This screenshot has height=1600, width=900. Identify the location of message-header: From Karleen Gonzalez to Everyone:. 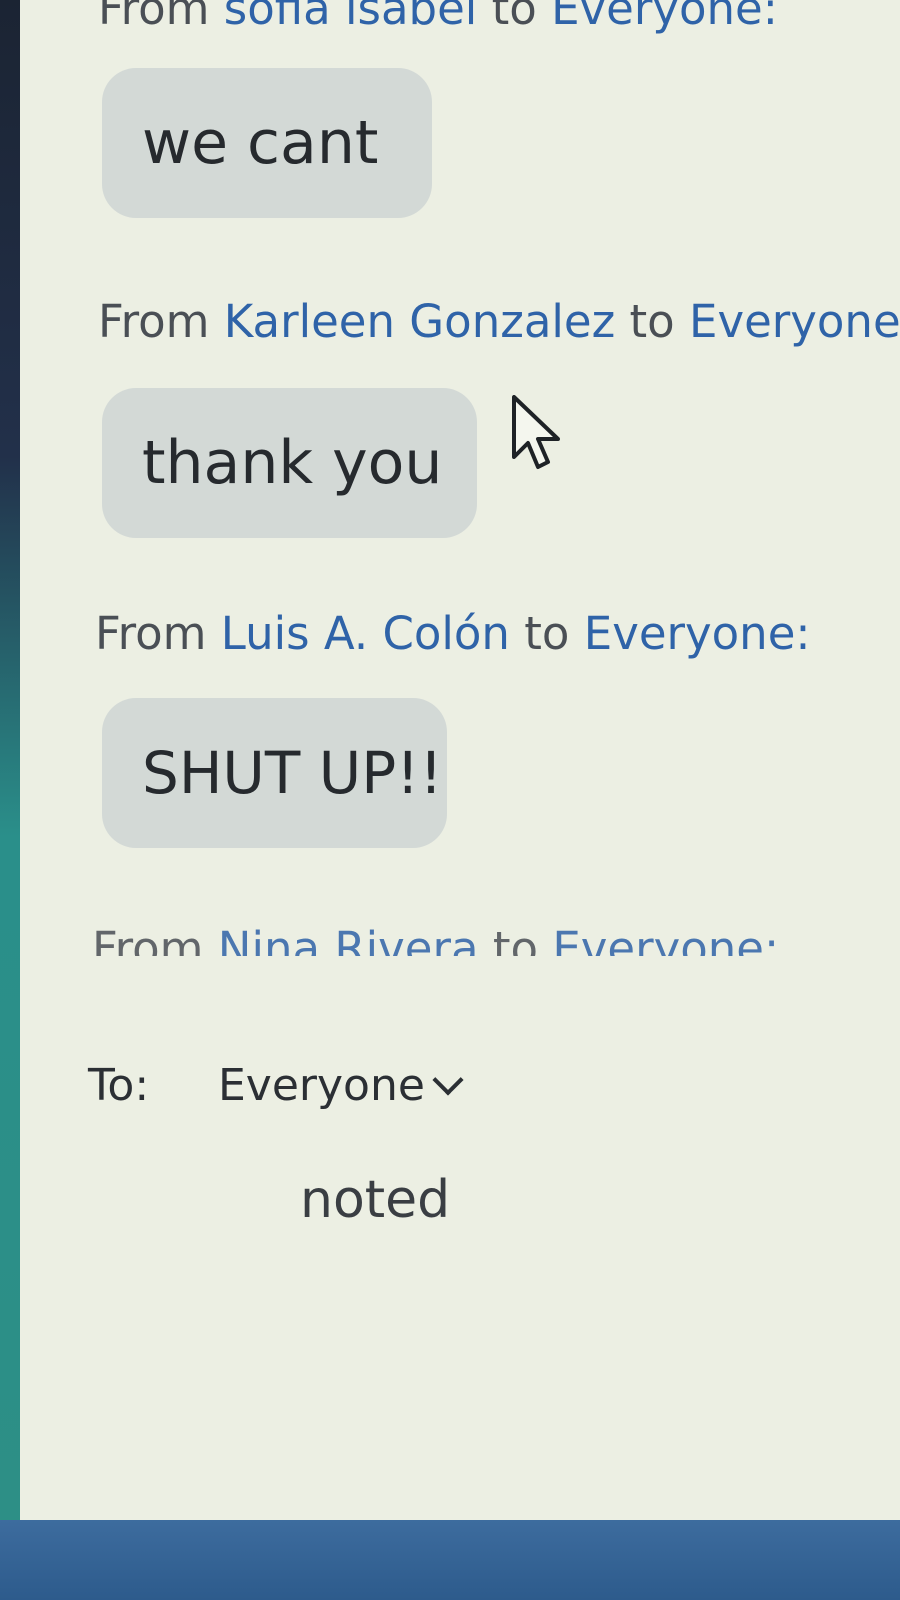
(499, 321).